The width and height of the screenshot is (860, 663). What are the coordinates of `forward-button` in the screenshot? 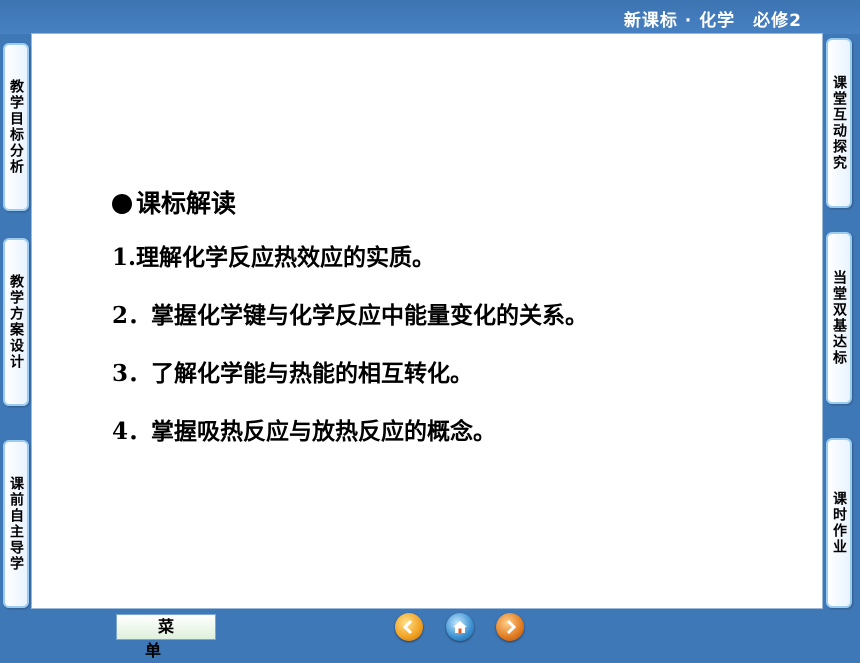 It's located at (510, 627).